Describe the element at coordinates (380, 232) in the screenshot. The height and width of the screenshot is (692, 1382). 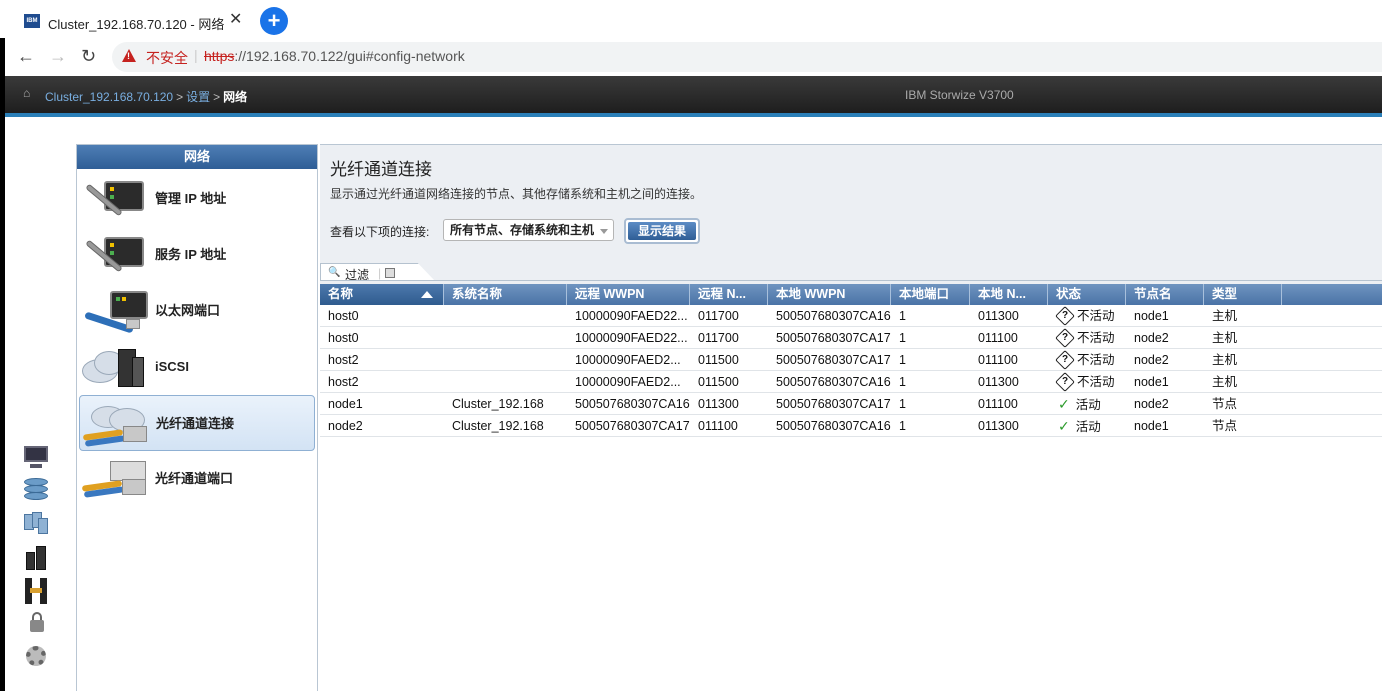
I see `view-connections-label: 查看以下项的连接:` at that location.